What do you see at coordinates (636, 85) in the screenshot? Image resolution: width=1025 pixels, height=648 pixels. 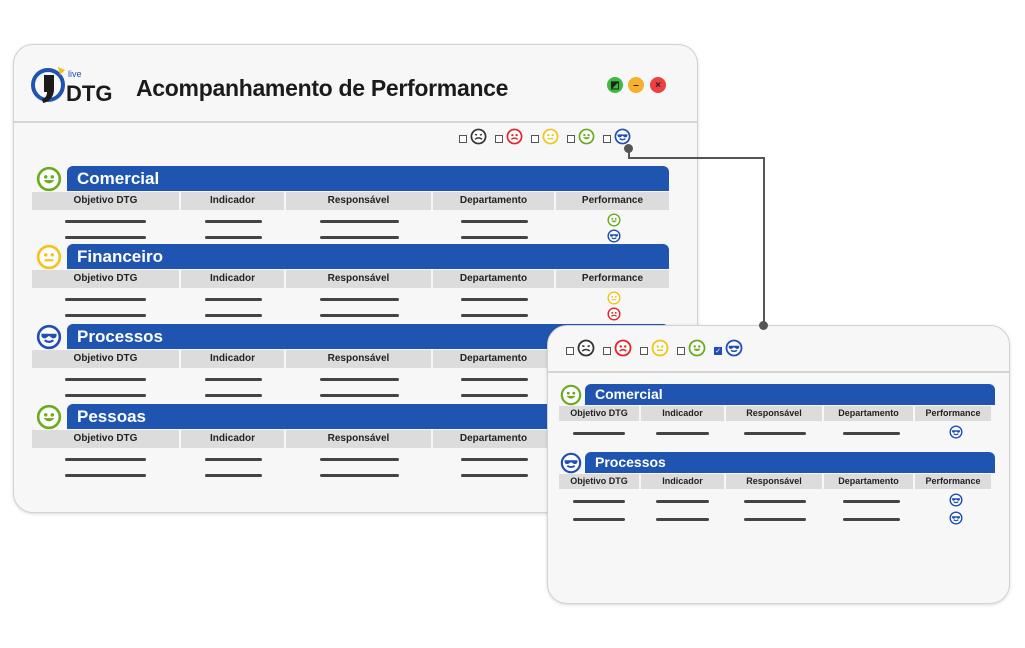 I see `minimize-button: –` at bounding box center [636, 85].